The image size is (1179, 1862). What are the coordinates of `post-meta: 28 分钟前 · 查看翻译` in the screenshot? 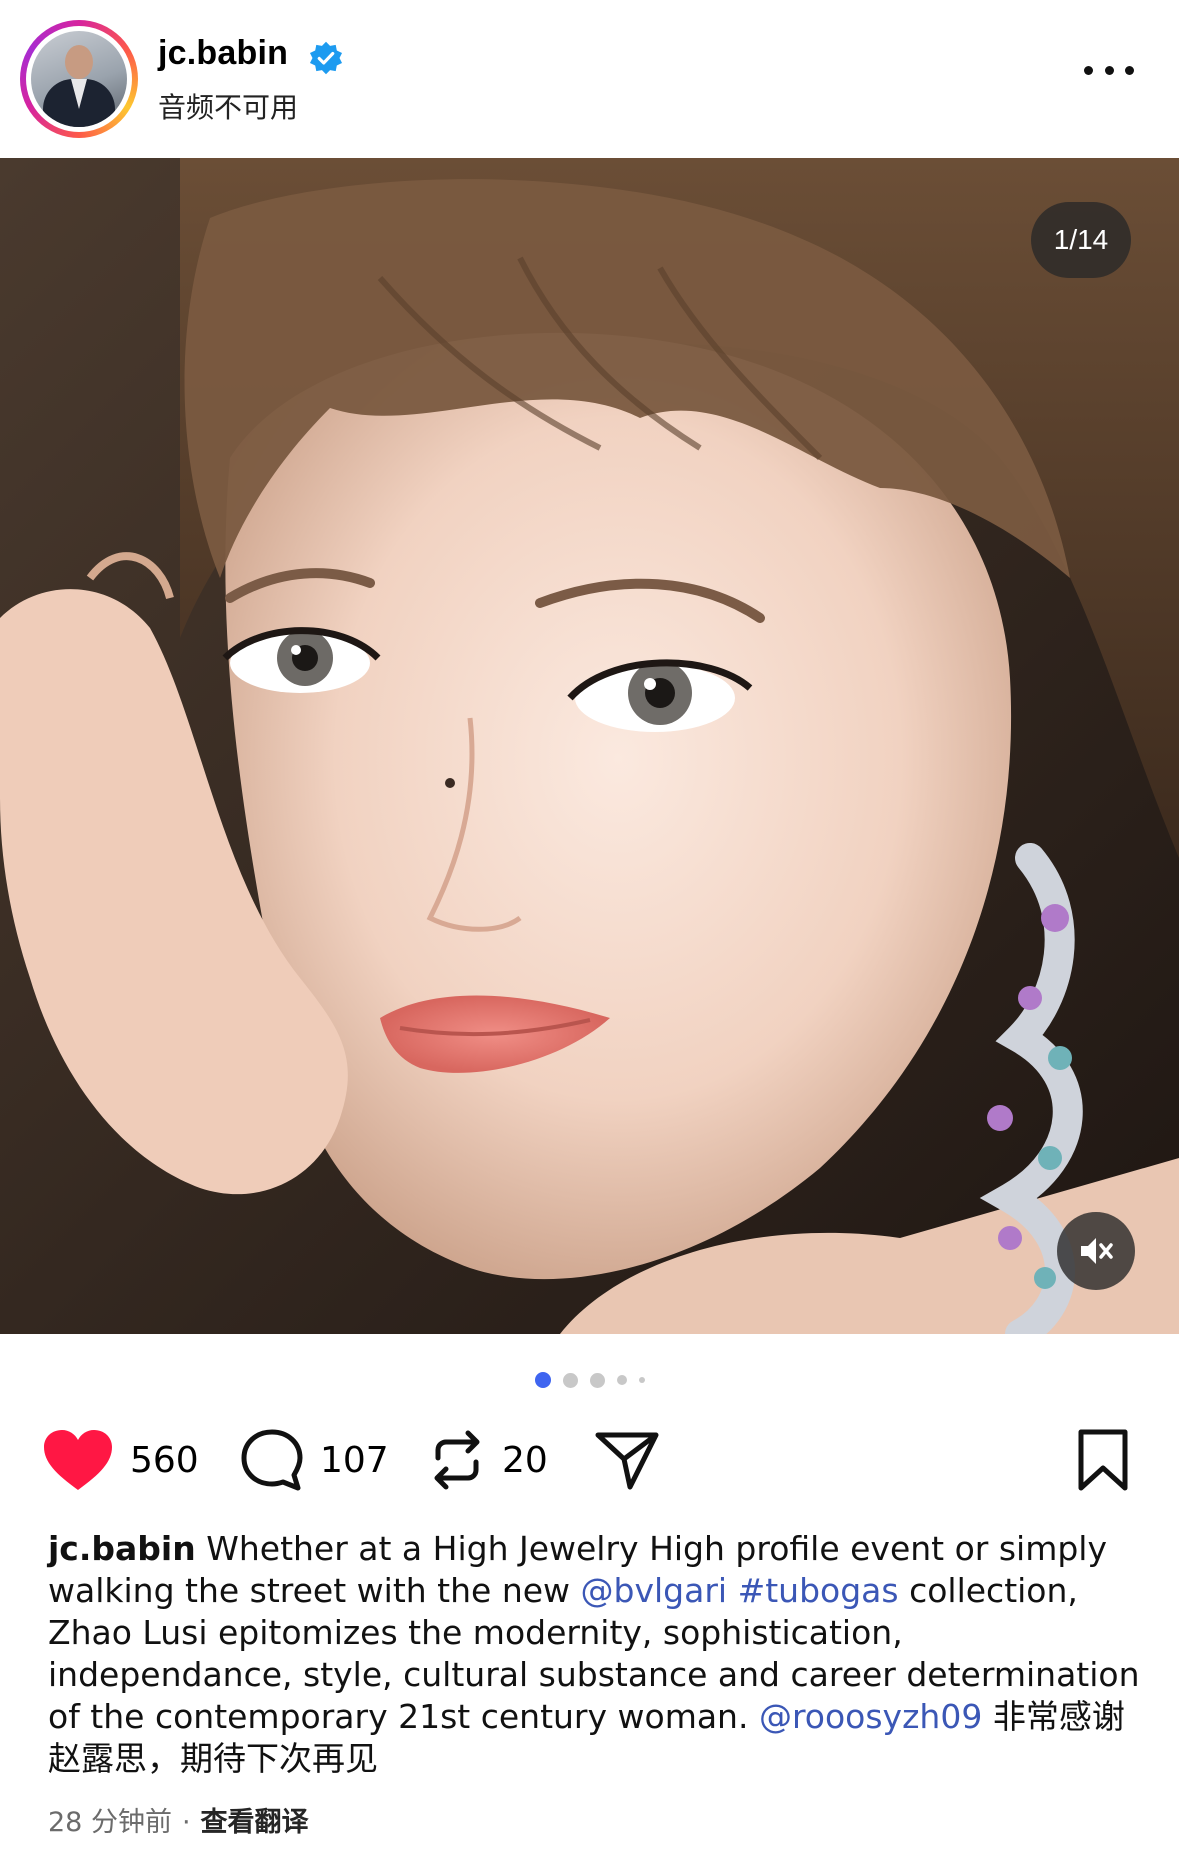 It's located at (178, 1819).